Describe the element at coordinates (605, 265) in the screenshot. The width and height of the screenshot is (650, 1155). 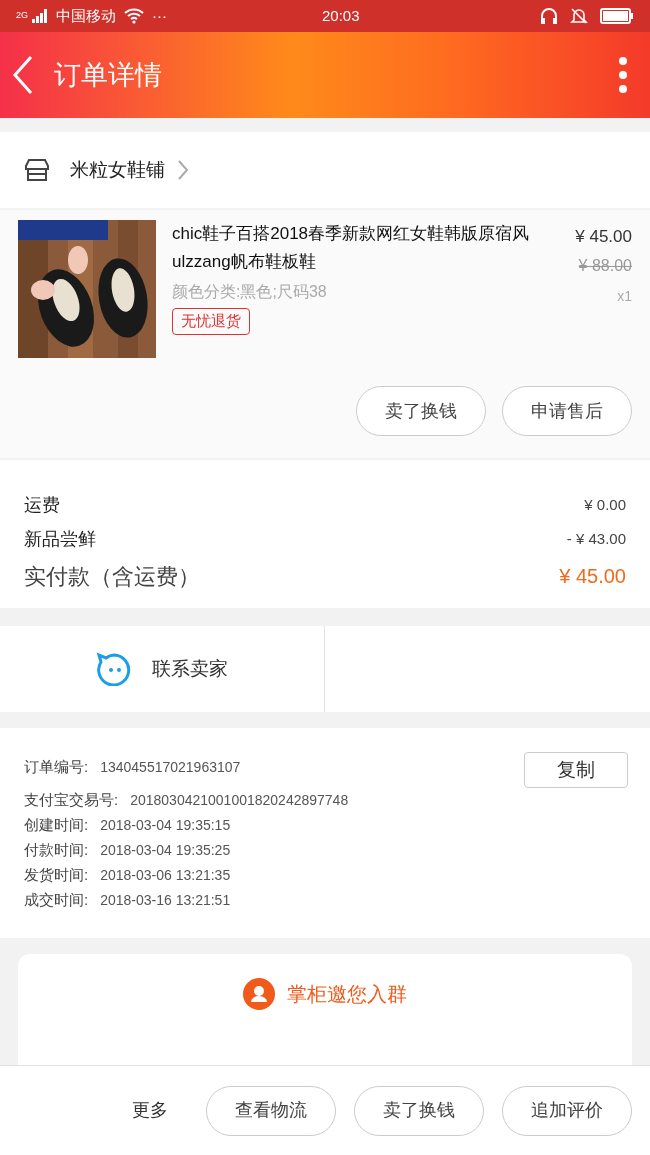
I see `original-price: ¥ 88.00` at that location.